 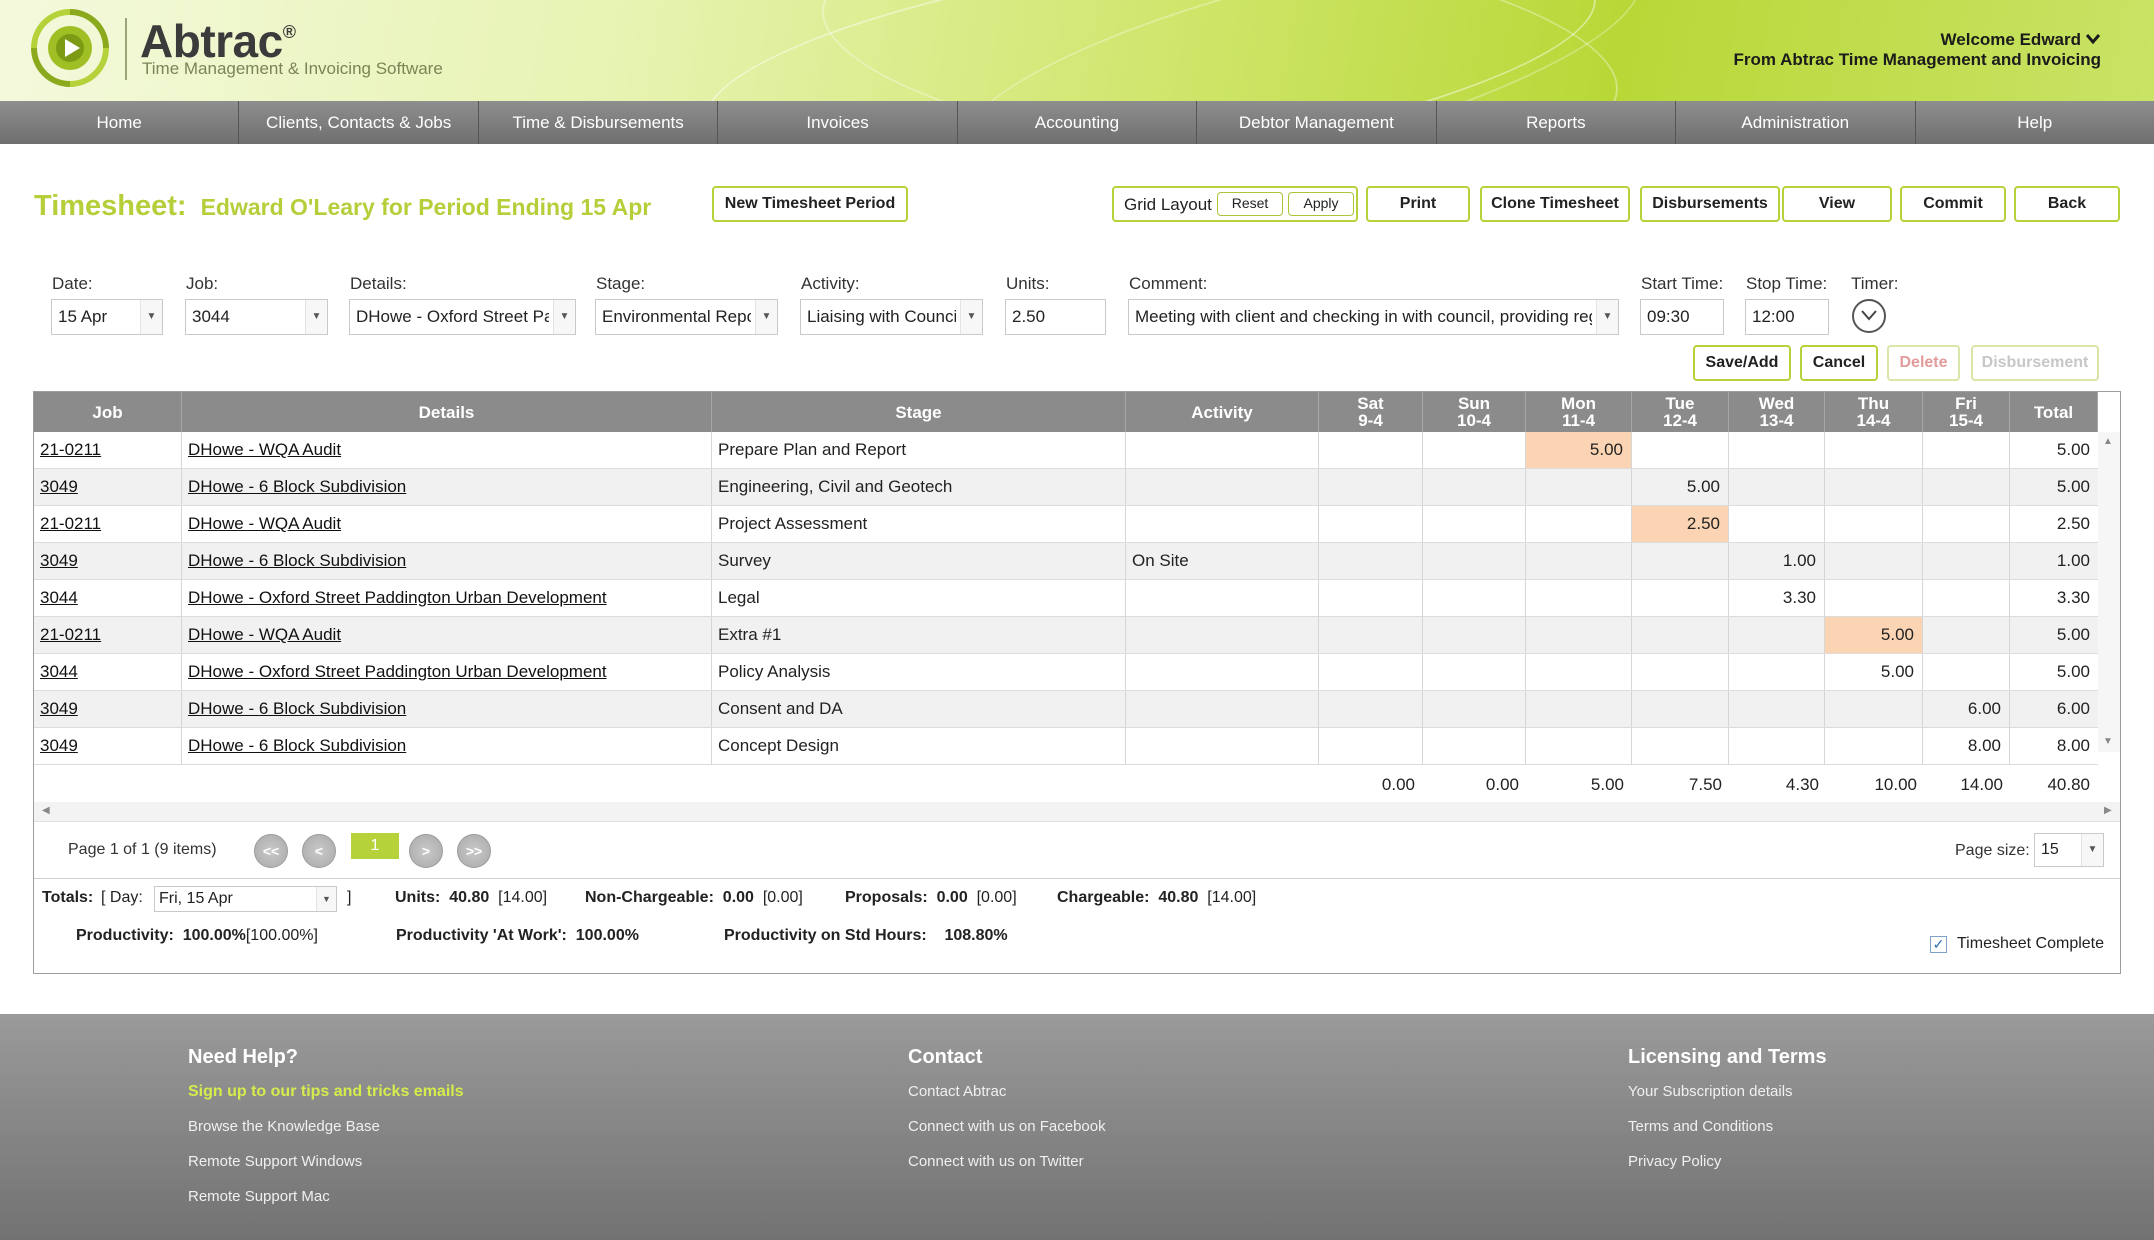 What do you see at coordinates (1579, 450) in the screenshot?
I see `cell-mon: 5.00` at bounding box center [1579, 450].